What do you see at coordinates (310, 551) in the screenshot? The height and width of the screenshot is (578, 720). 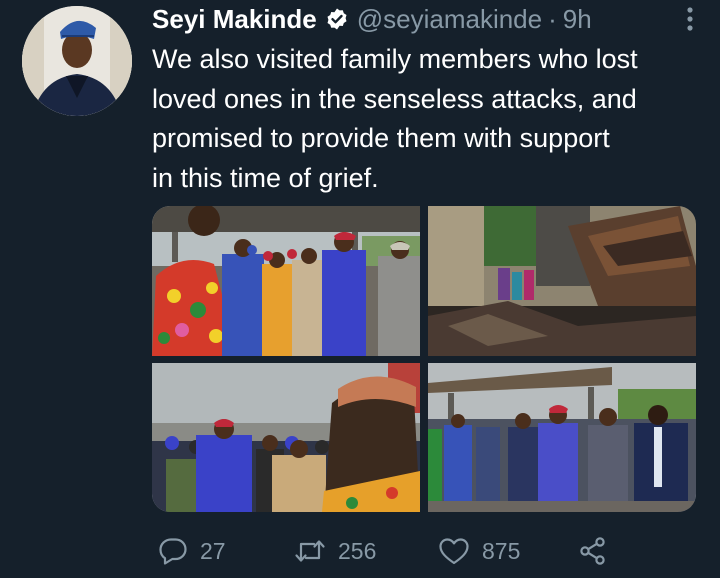 I see `retweet-icon` at bounding box center [310, 551].